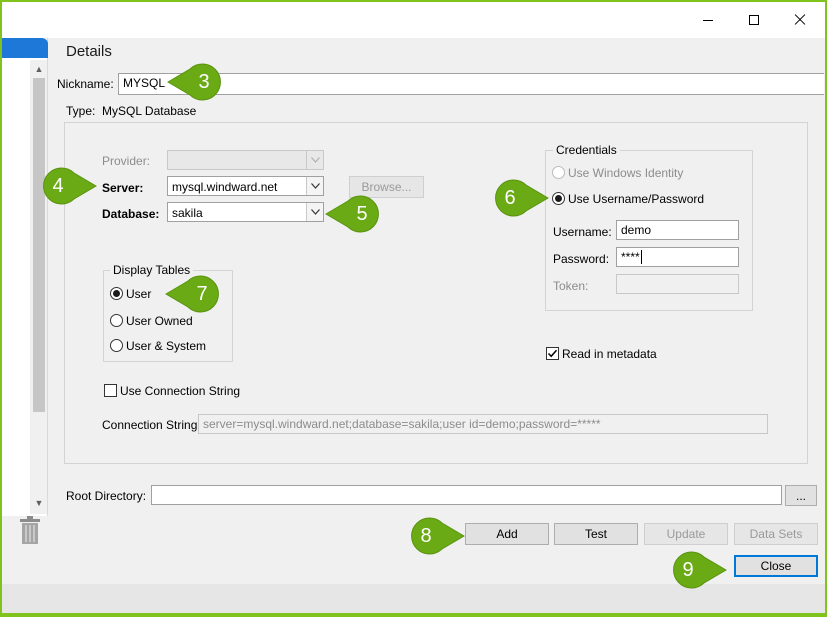 Image resolution: width=827 pixels, height=617 pixels. Describe the element at coordinates (586, 150) in the screenshot. I see `credentials-title: Credentials` at that location.